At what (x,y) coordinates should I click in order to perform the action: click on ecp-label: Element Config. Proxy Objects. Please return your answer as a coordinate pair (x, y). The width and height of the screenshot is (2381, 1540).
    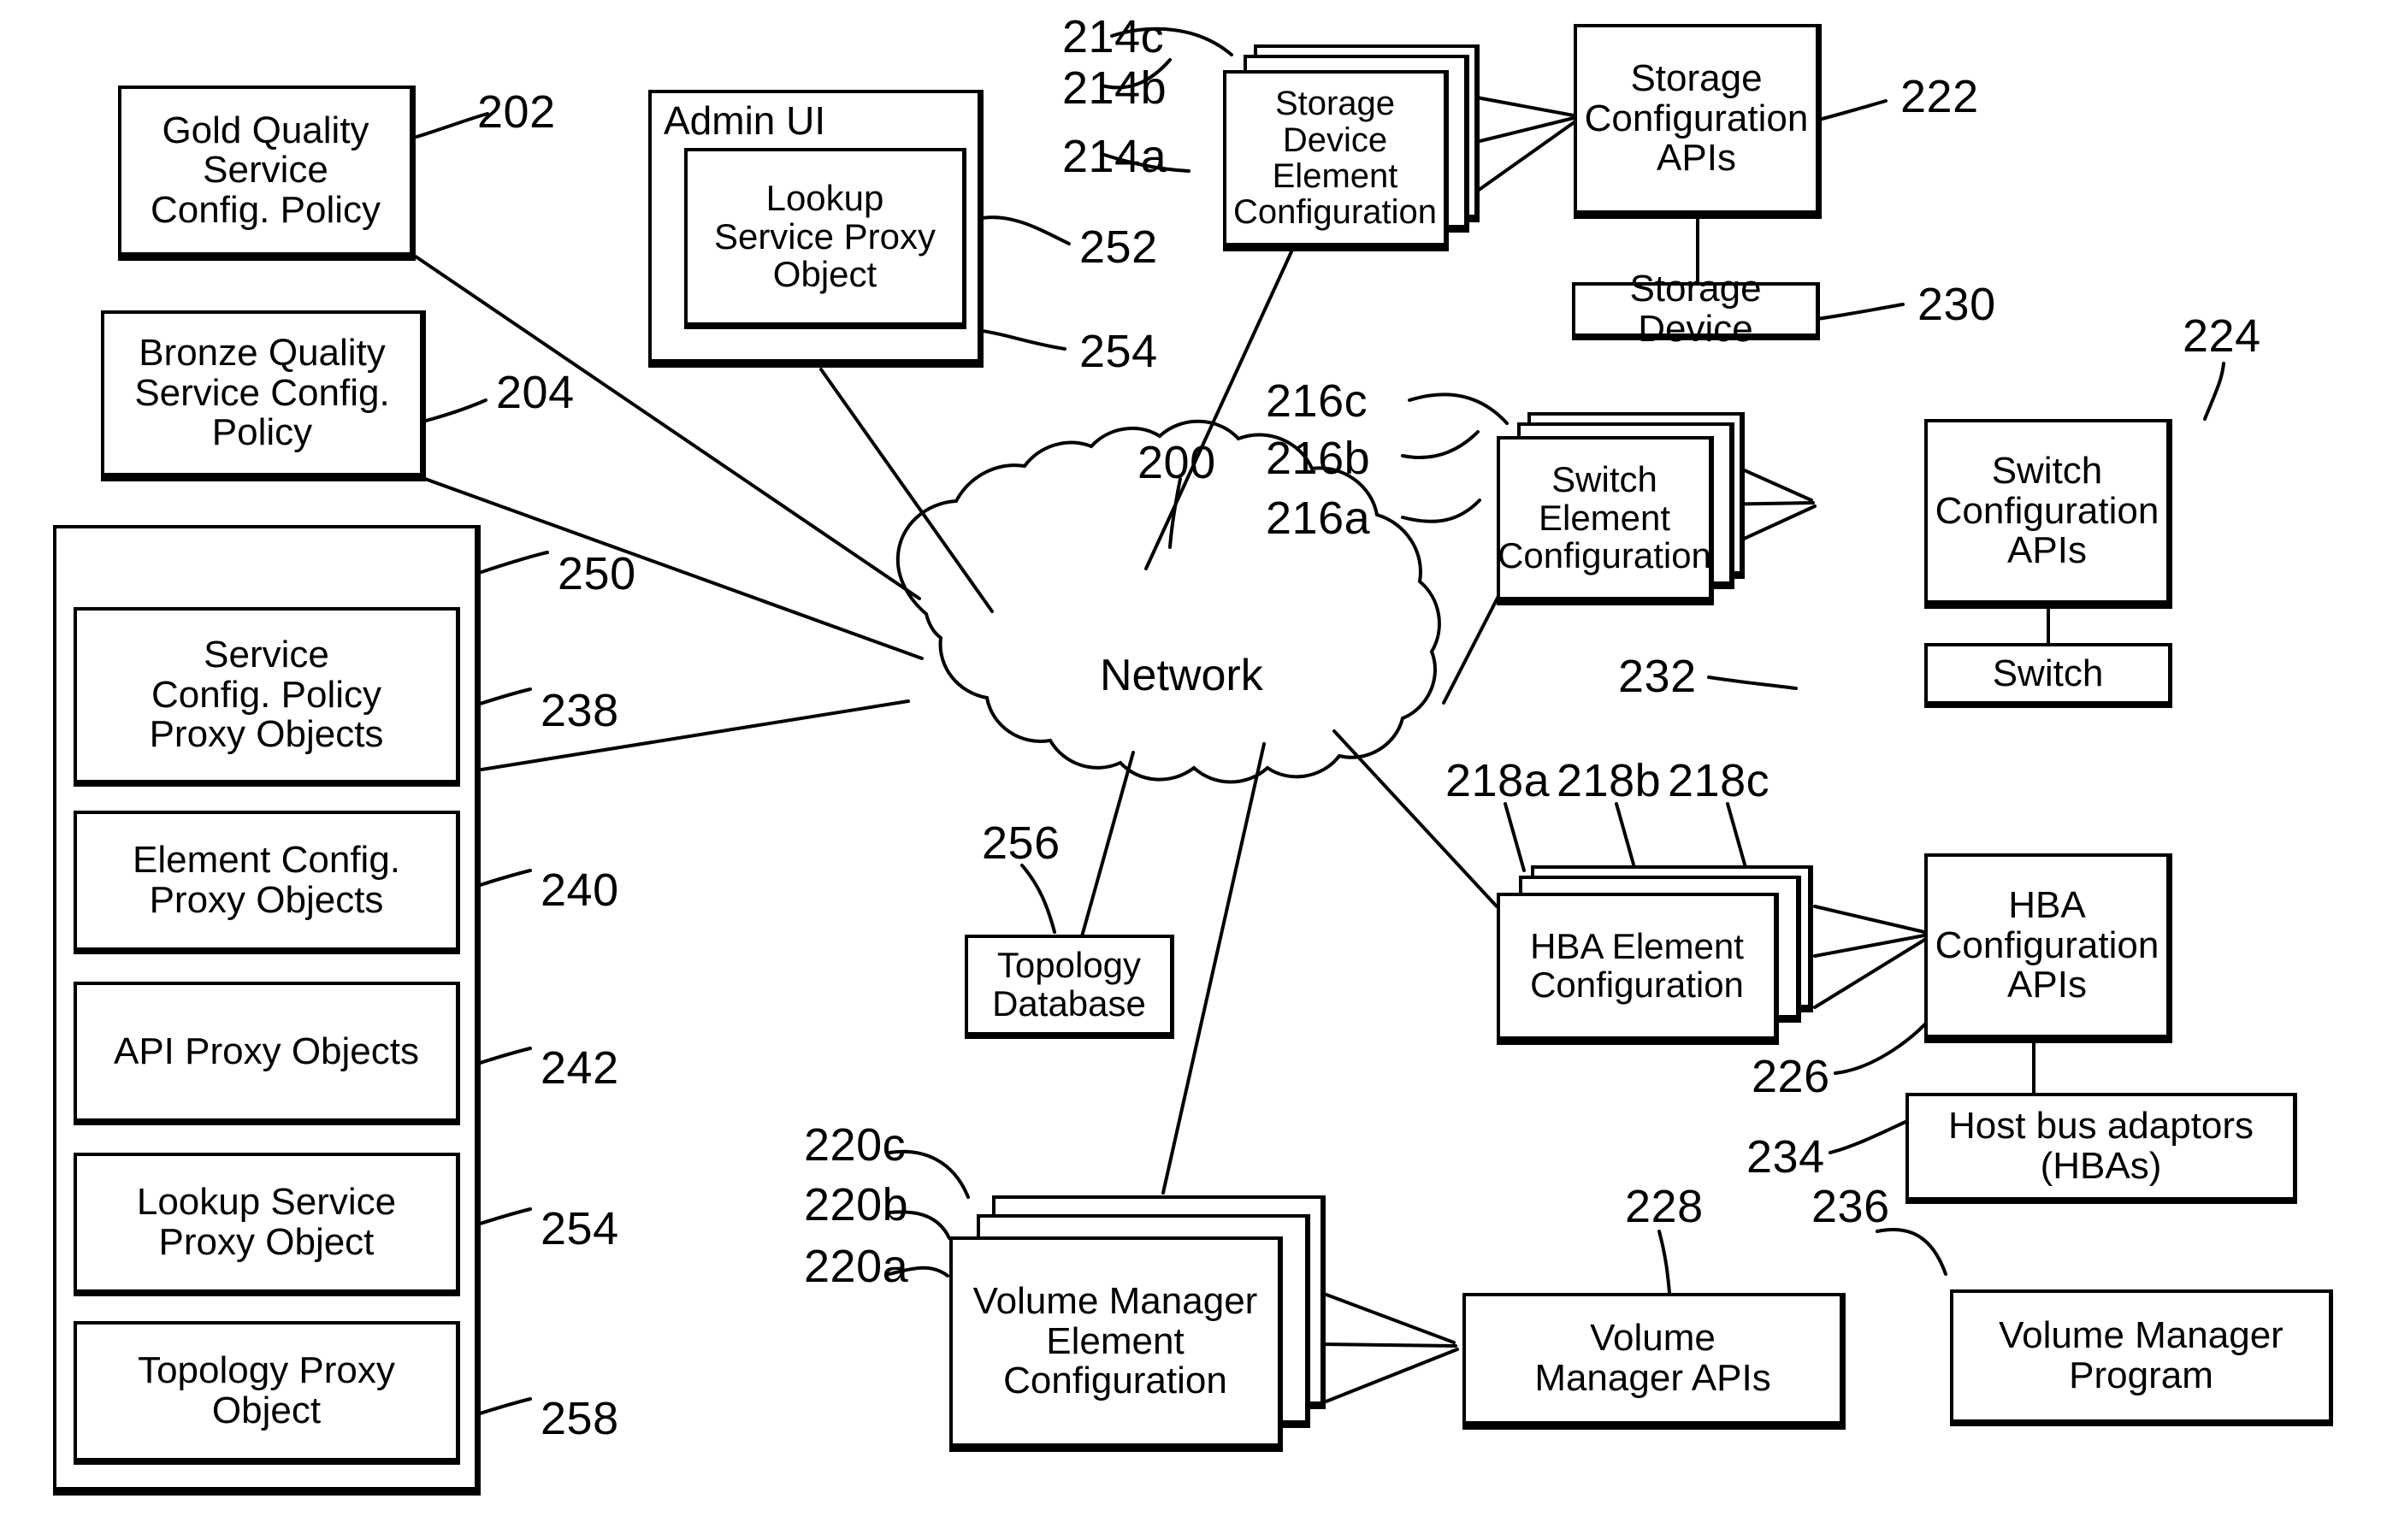
    Looking at the image, I should click on (266, 880).